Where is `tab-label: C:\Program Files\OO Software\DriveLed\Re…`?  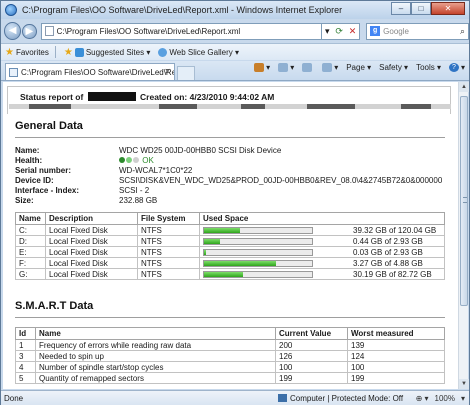
tab-label: C:\Program Files\OO Software\DriveLed\Re… is located at coordinates (97, 72).